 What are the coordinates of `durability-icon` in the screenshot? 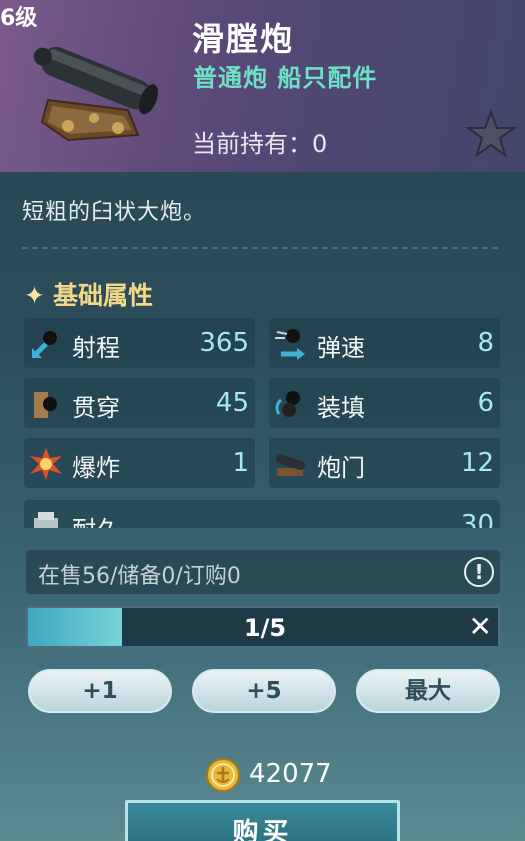 It's located at (46, 520).